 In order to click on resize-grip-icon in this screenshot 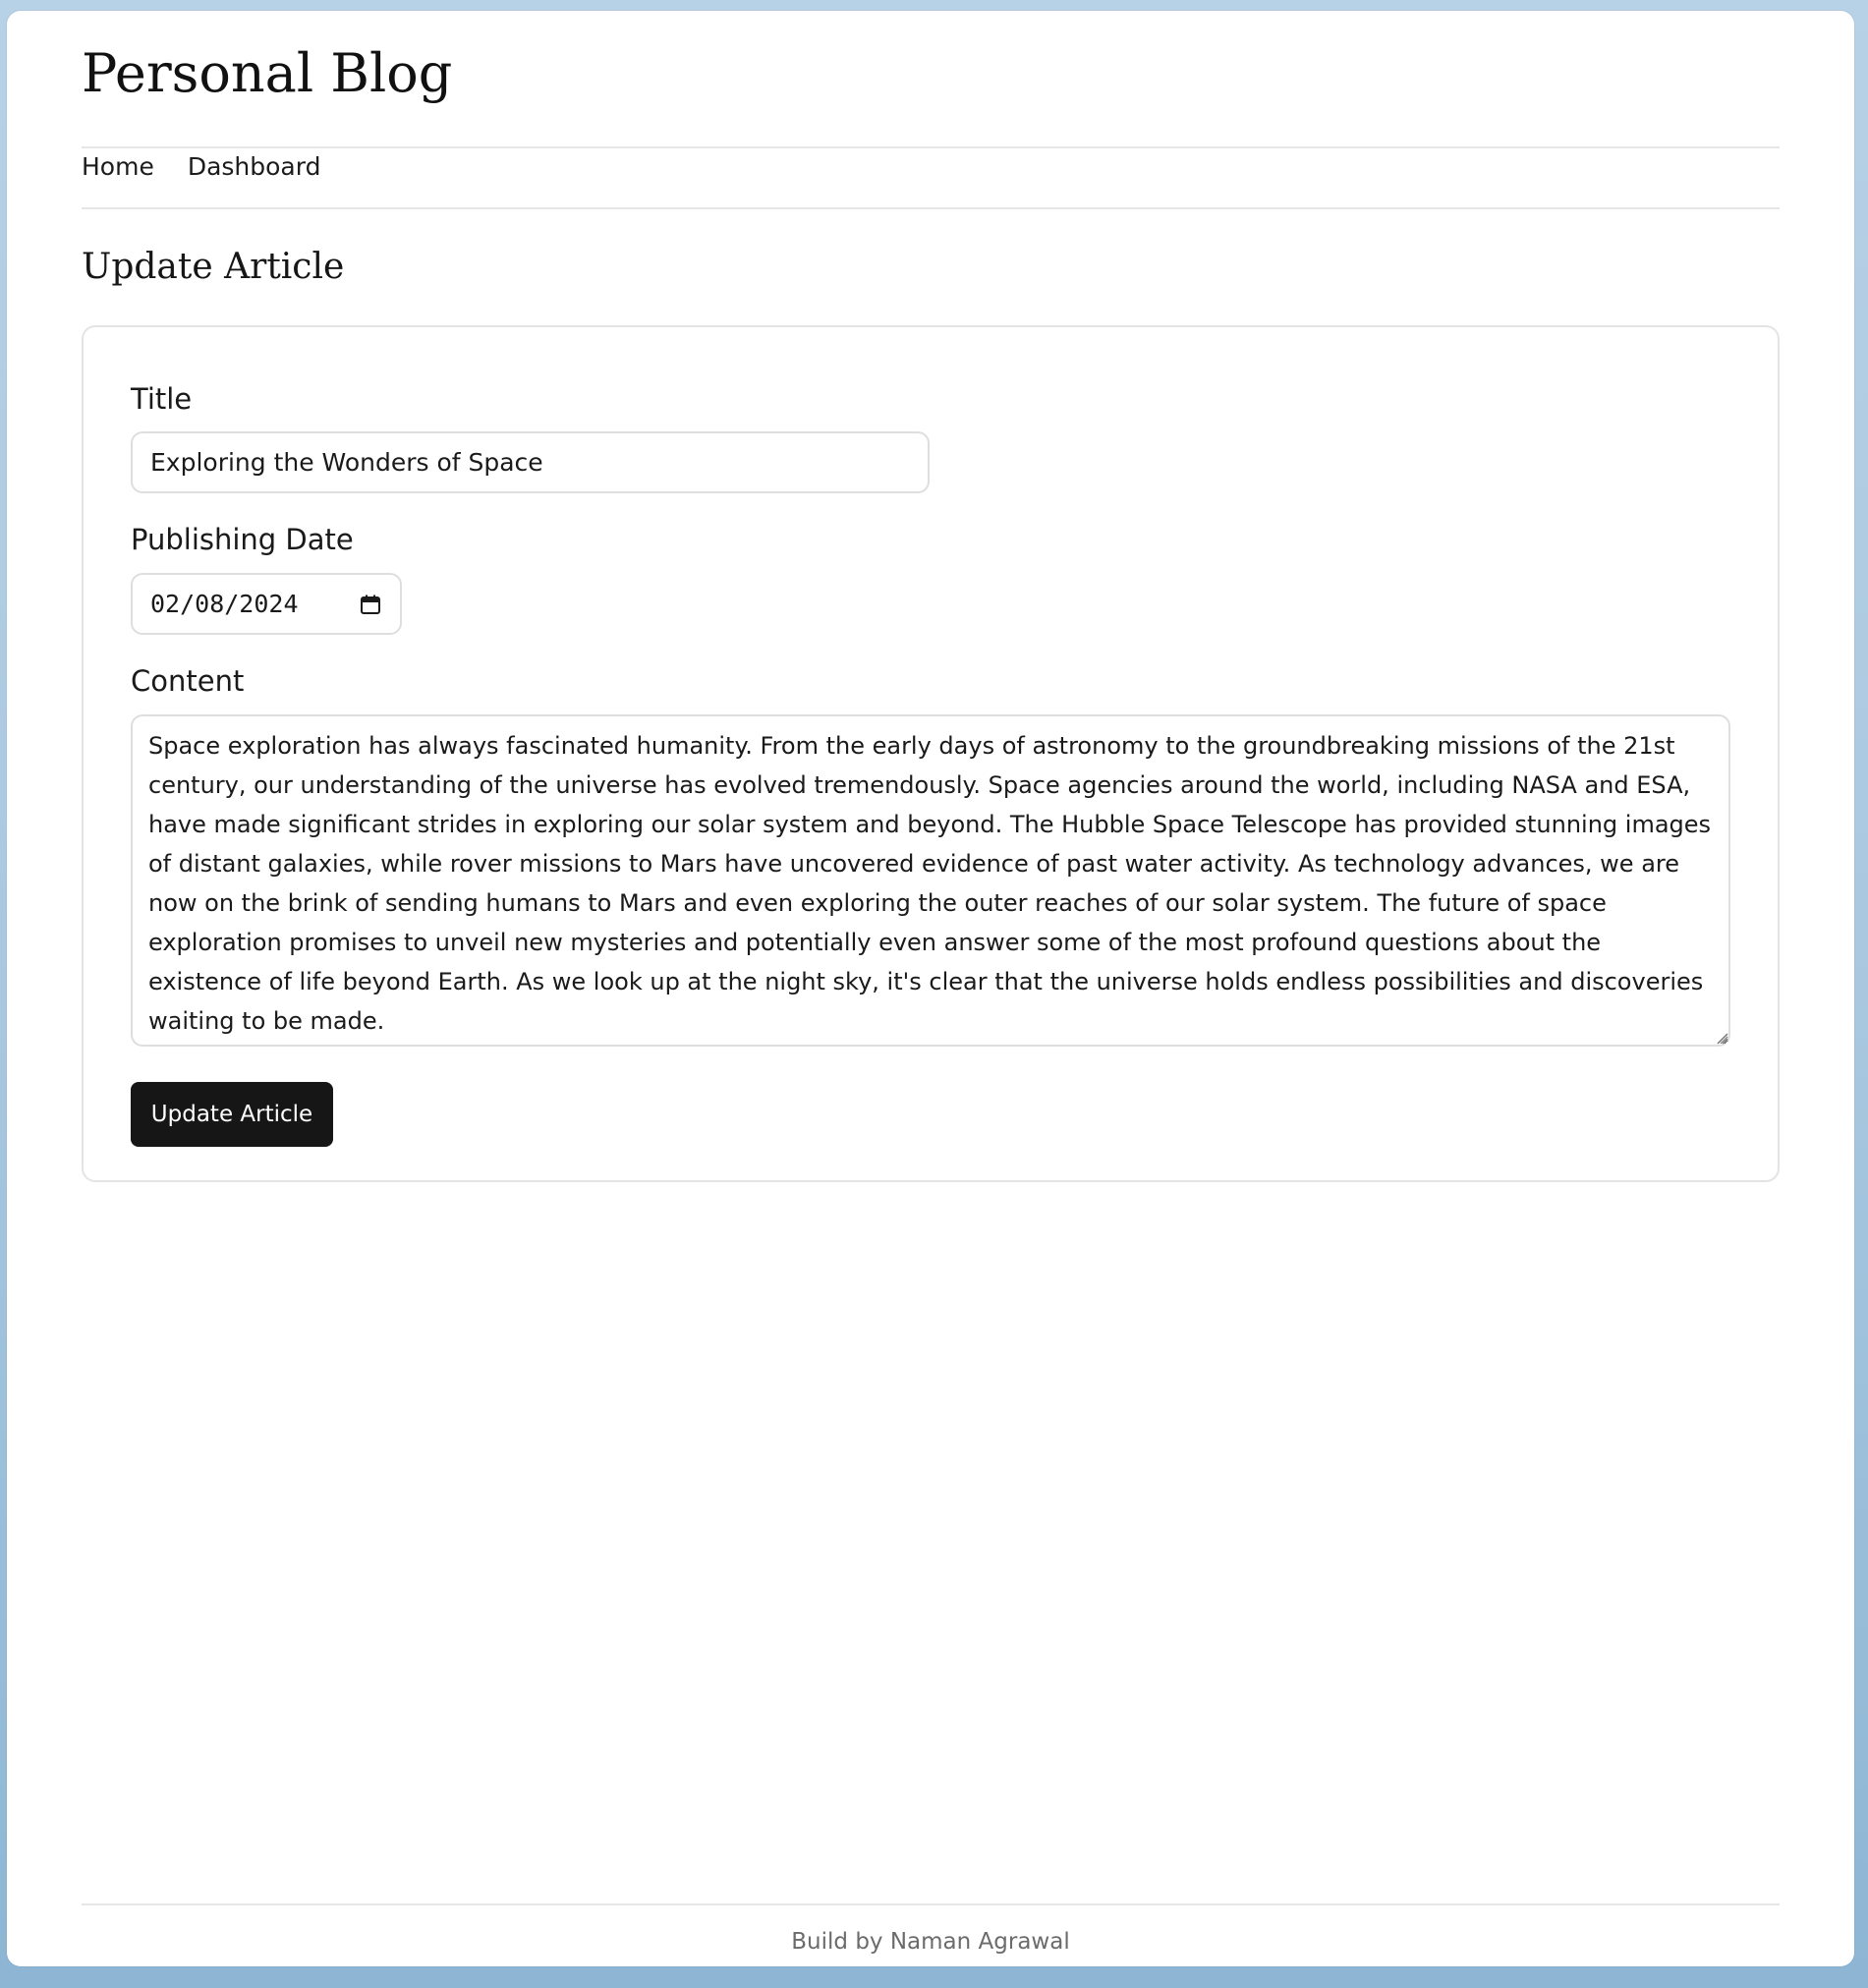, I will do `click(1721, 1038)`.